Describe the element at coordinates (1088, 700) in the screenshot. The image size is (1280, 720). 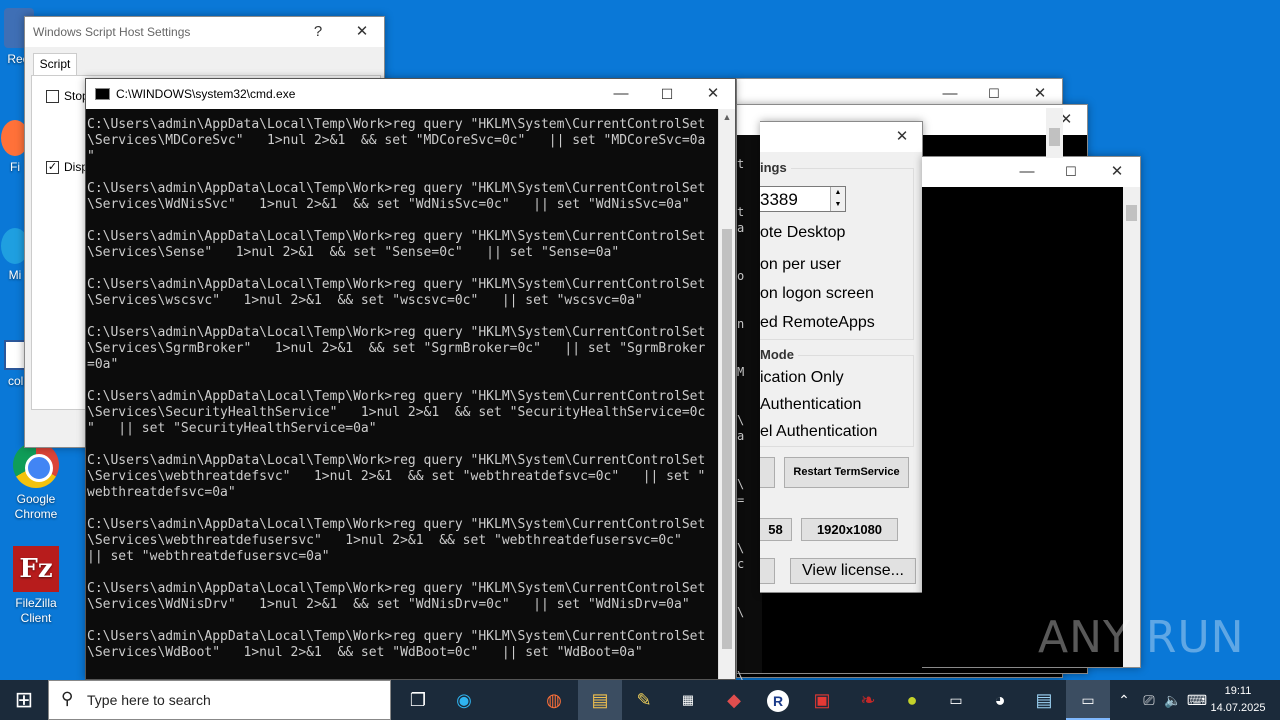
I see `cmd-icon: ▭` at that location.